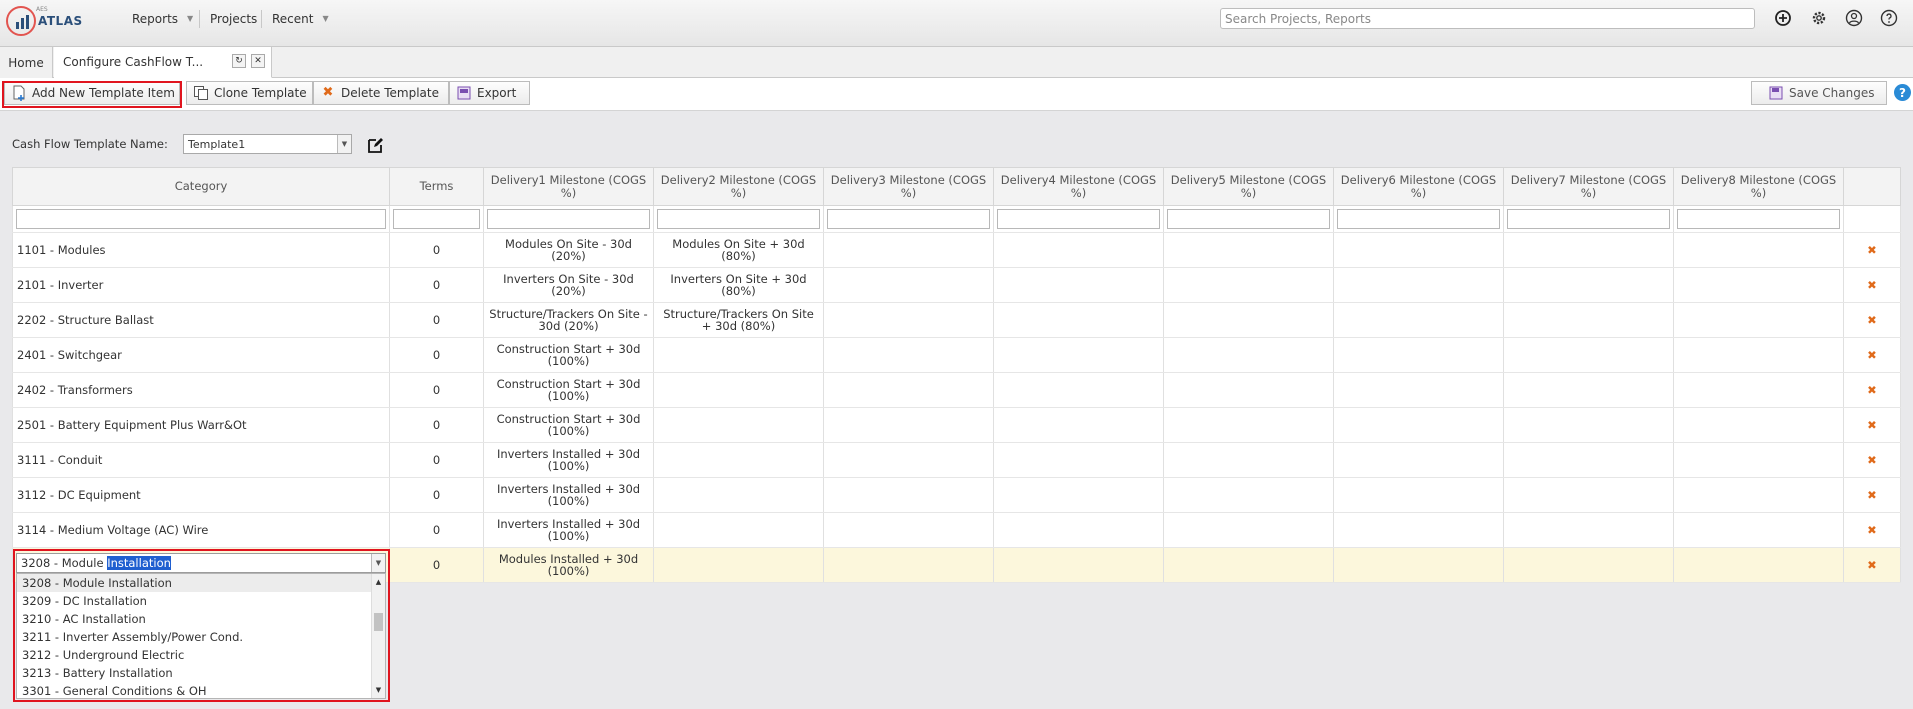  I want to click on delivery1-cell: Modules Installed + 30d (100%), so click(568, 565).